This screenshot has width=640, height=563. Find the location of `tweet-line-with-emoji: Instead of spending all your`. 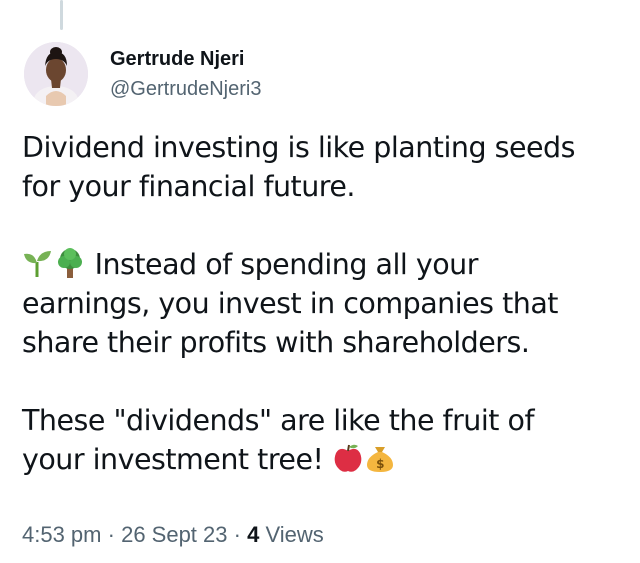

tweet-line-with-emoji: Instead of spending all your is located at coordinates (322, 264).